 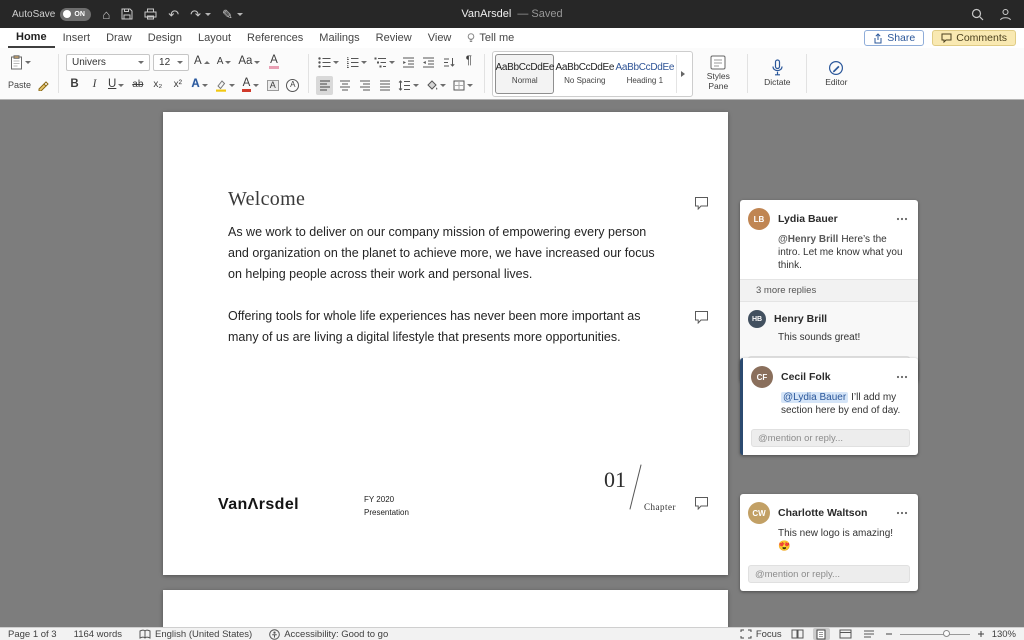 I want to click on tab-mailings: Mailings, so click(x=339, y=38).